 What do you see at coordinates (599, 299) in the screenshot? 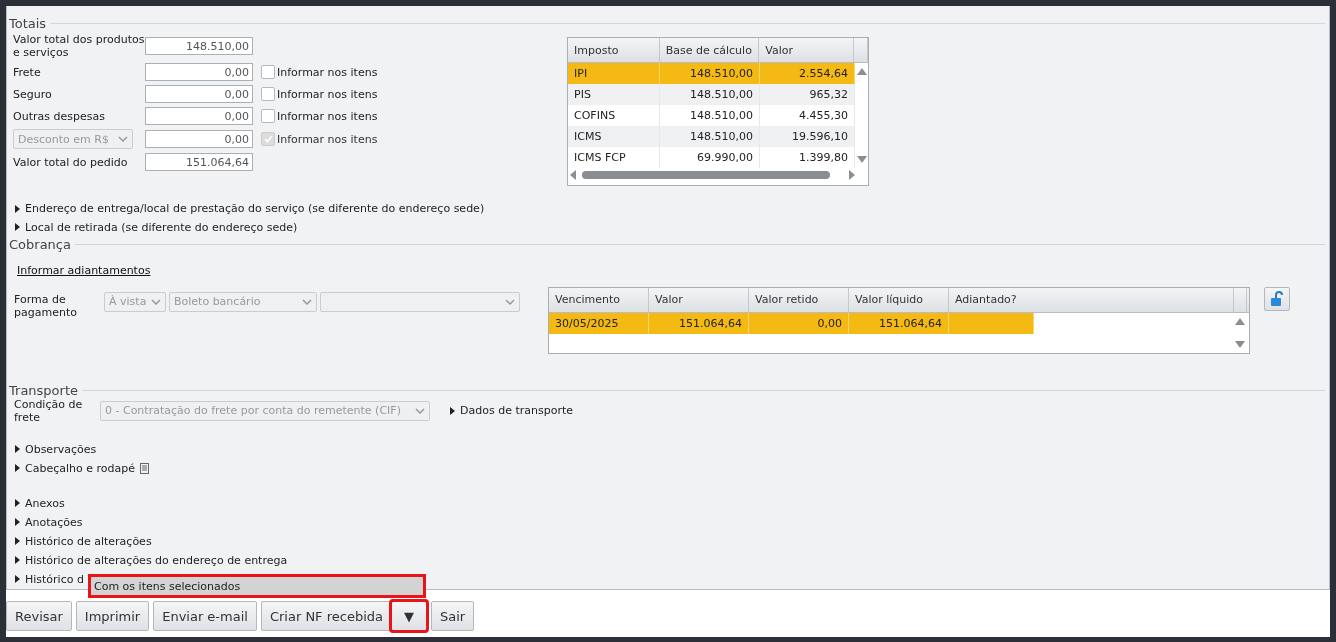
I see `column-header: Vencimento` at bounding box center [599, 299].